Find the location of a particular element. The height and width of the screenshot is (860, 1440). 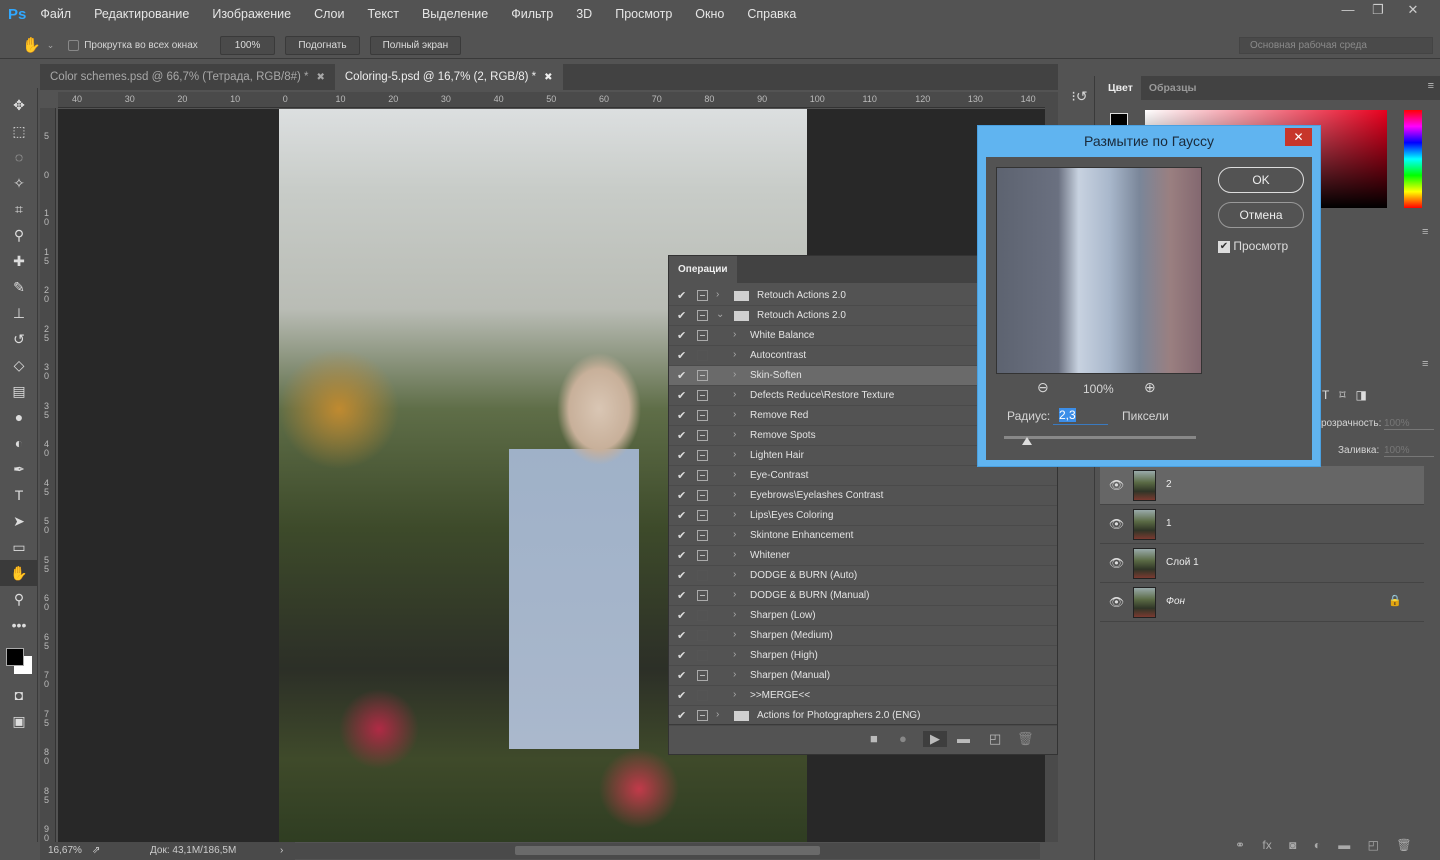

trash-icon: 🗑 is located at coordinates (1025, 739).